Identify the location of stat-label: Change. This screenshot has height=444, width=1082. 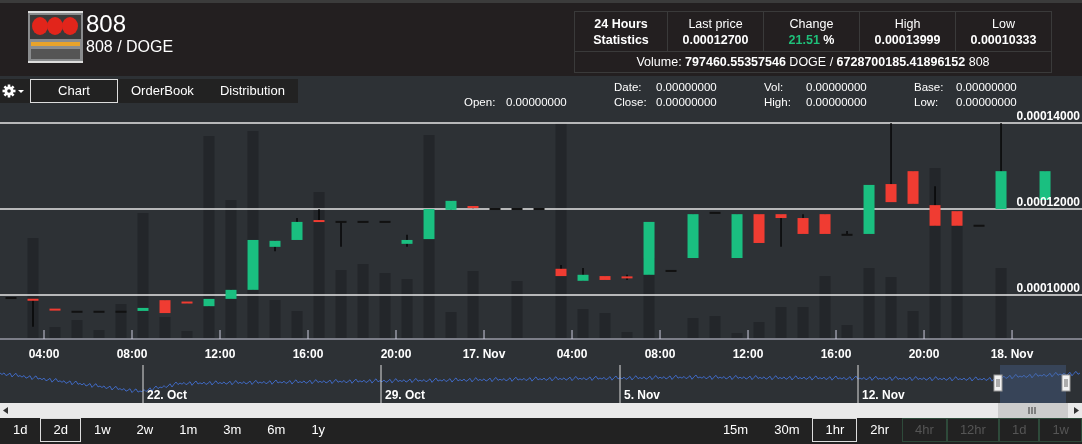
(811, 23).